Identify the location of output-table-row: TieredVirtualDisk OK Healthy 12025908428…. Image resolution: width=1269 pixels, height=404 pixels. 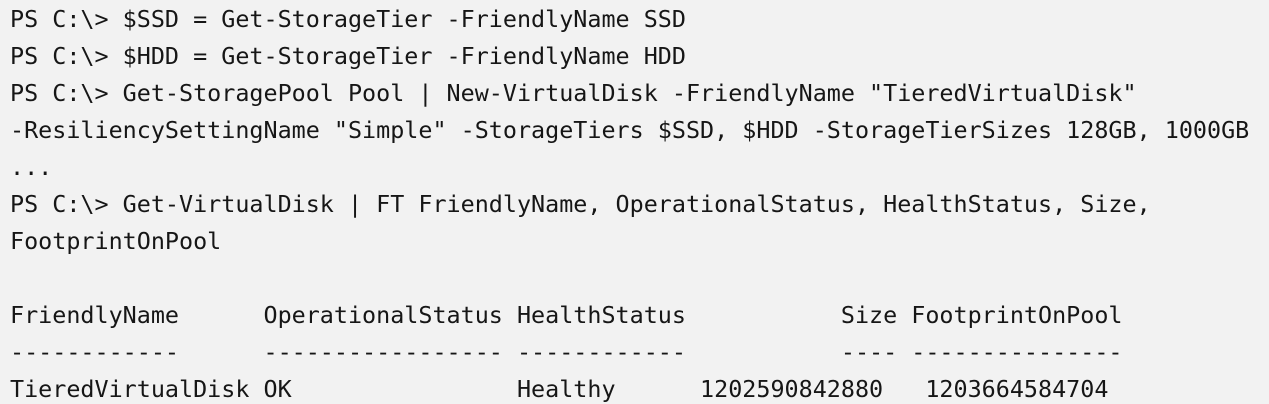
(559, 389).